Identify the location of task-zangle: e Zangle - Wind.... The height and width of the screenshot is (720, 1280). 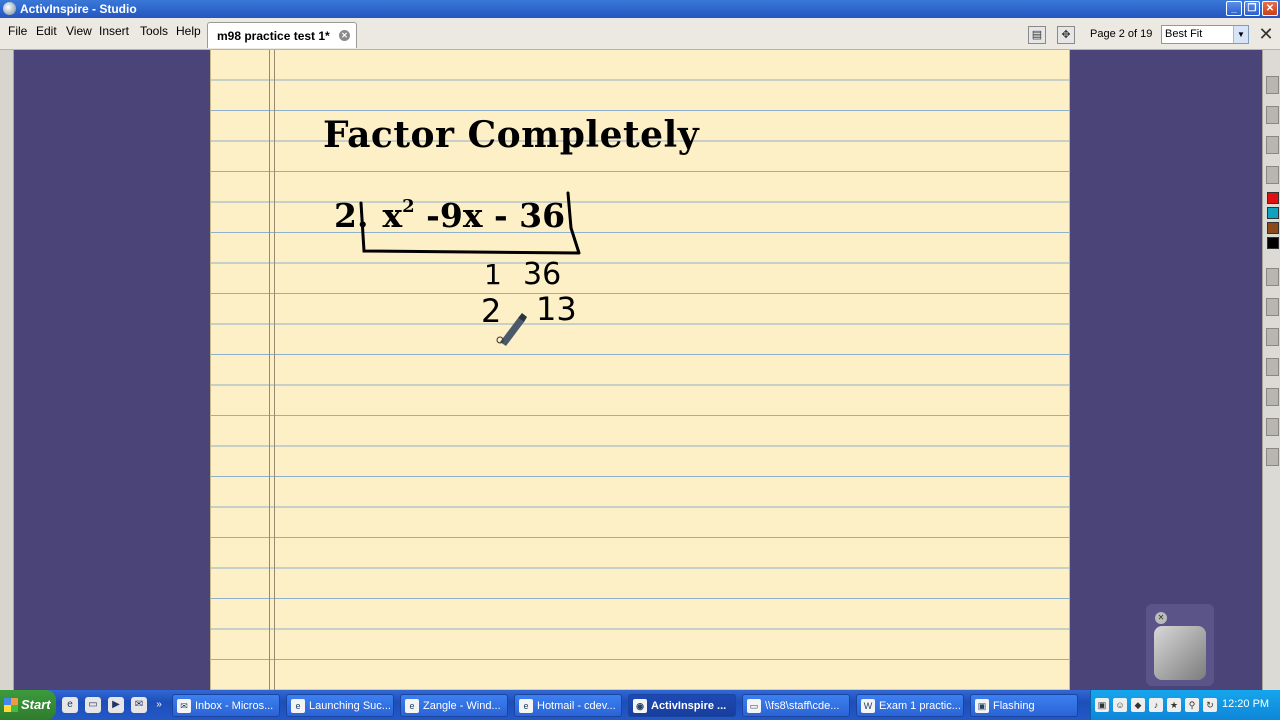
(454, 705).